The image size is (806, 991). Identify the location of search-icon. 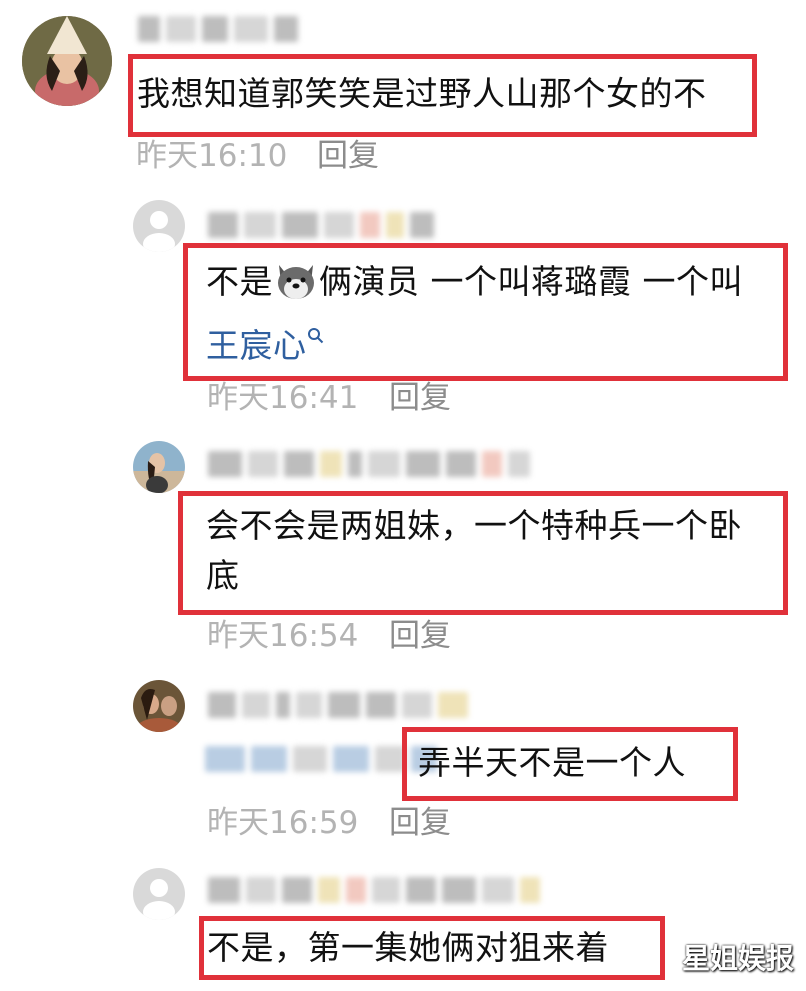
(316, 326).